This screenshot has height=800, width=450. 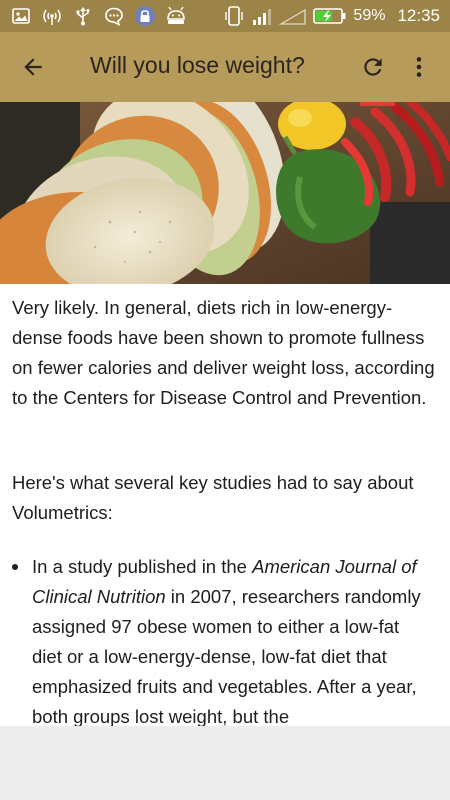 What do you see at coordinates (114, 16) in the screenshot?
I see `chat-icon` at bounding box center [114, 16].